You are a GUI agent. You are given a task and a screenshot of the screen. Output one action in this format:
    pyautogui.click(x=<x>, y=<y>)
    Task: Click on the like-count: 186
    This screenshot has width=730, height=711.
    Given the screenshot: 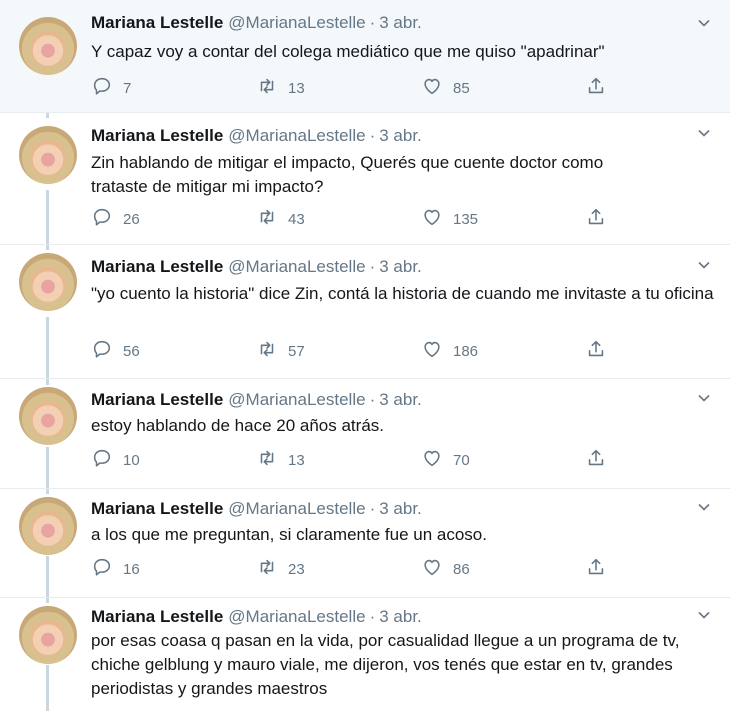 What is the action you would take?
    pyautogui.click(x=466, y=351)
    